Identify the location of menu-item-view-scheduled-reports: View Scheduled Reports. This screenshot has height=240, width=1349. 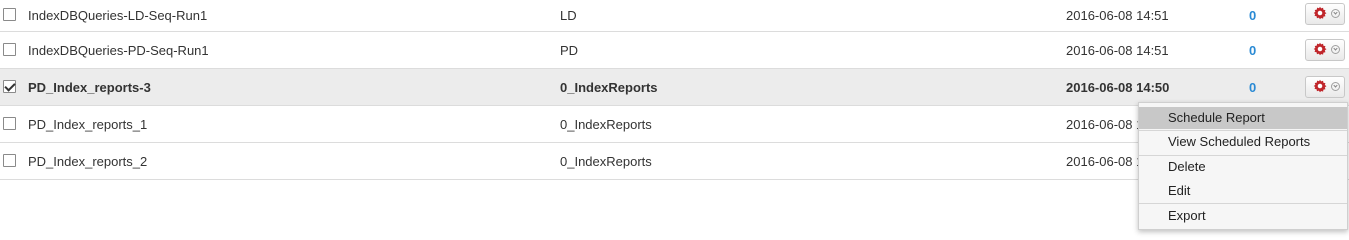
(1243, 142).